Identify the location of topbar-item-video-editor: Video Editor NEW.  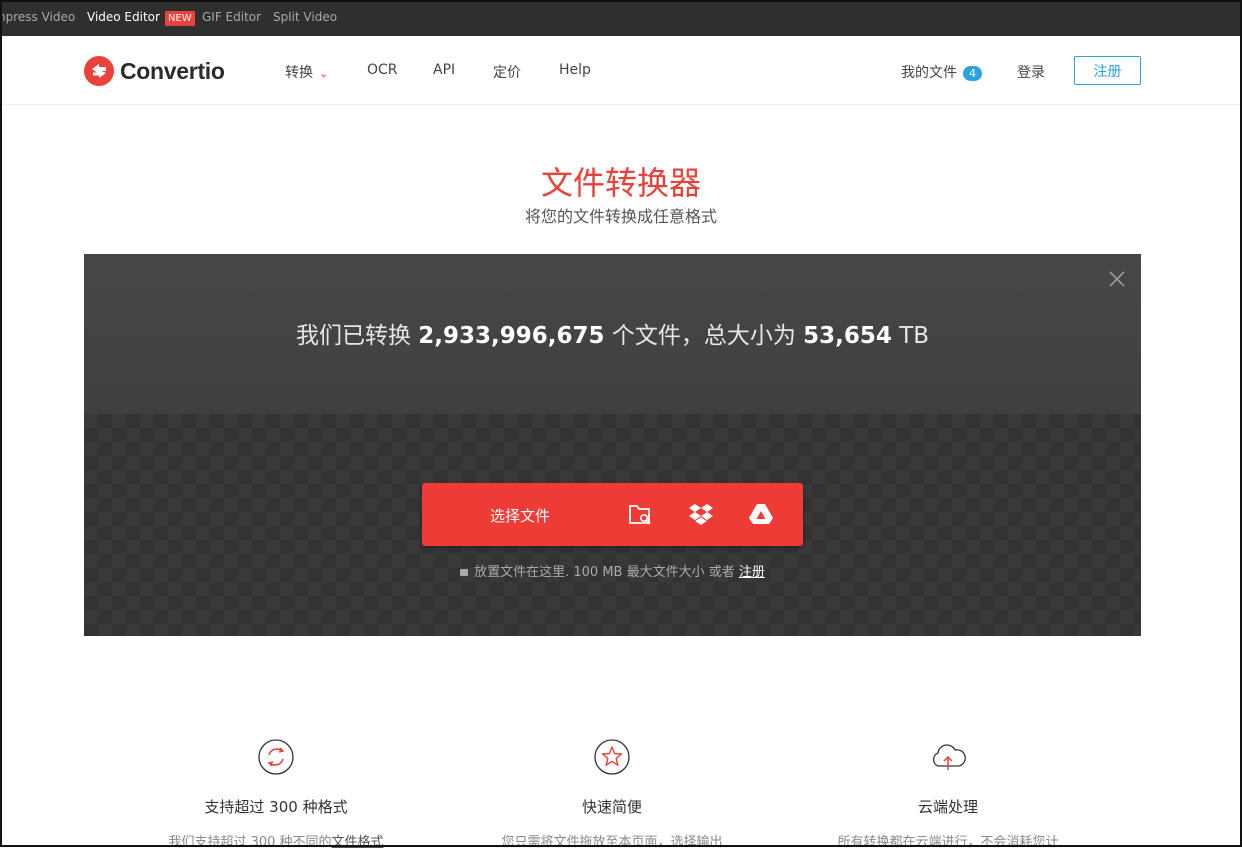
(141, 18).